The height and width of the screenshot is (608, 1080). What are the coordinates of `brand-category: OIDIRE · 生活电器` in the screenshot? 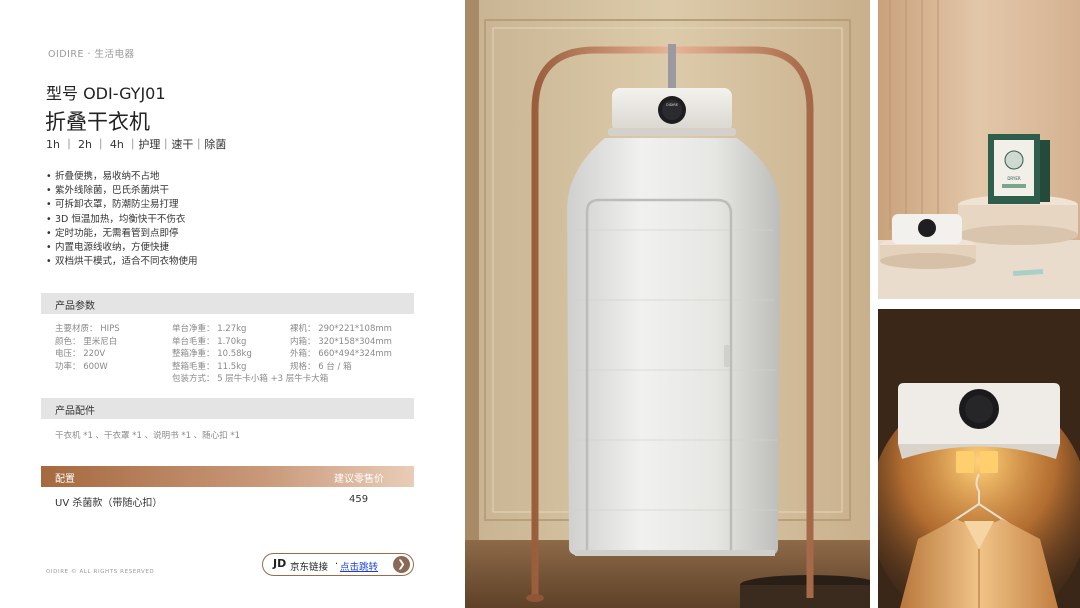 It's located at (91, 54).